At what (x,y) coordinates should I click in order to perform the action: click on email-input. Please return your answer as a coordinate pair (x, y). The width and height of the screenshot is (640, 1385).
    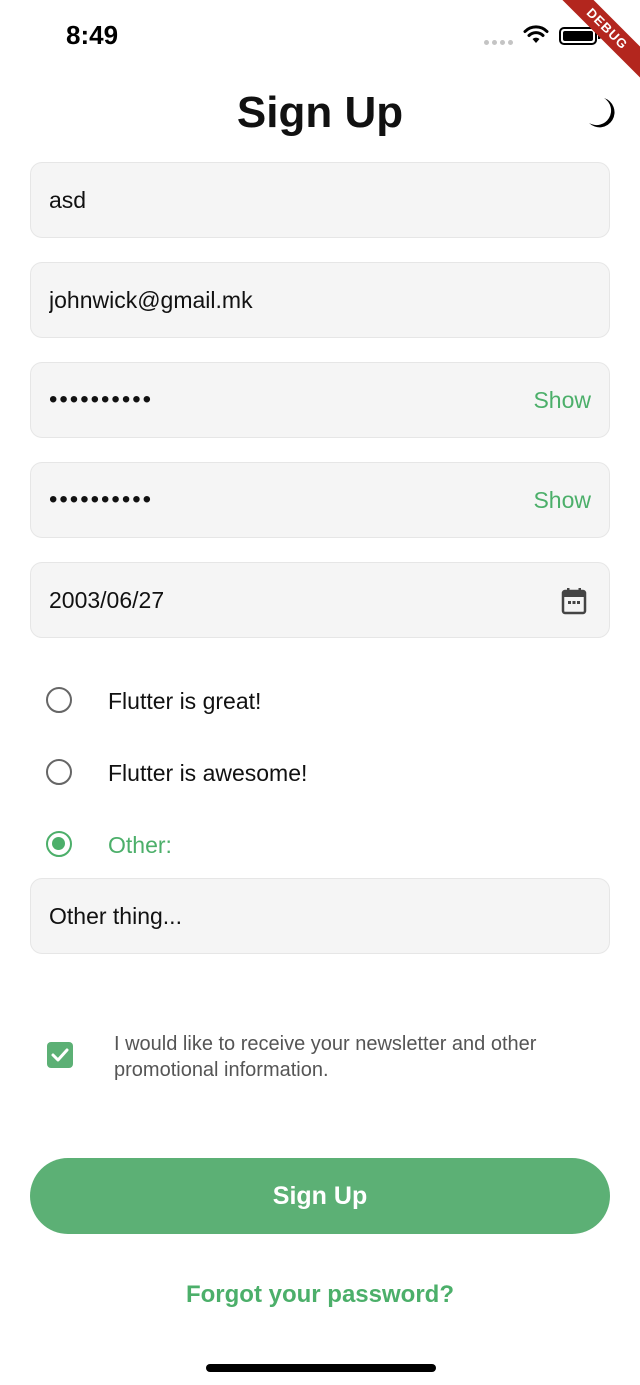
    Looking at the image, I should click on (320, 300).